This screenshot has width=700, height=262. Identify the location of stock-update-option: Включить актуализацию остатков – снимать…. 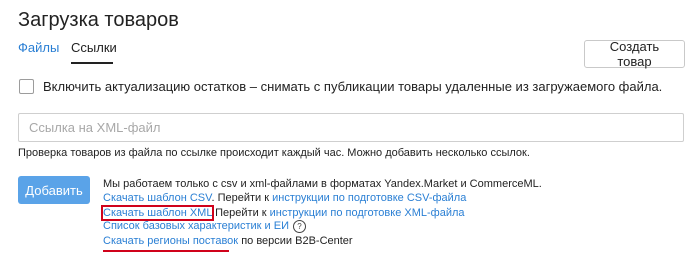
(340, 86).